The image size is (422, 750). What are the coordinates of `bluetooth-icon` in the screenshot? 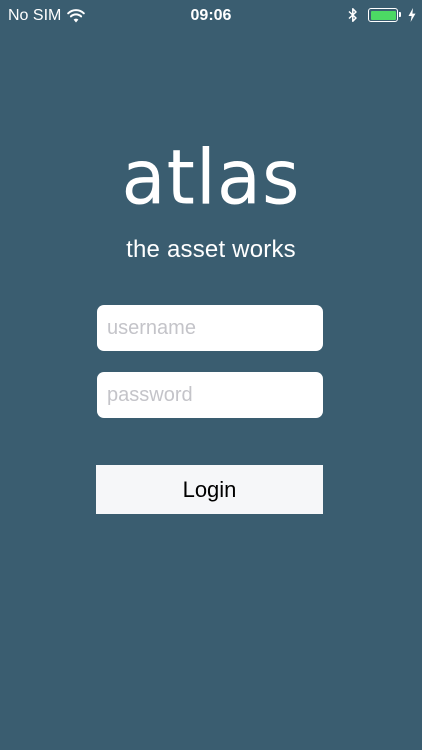 It's located at (353, 15).